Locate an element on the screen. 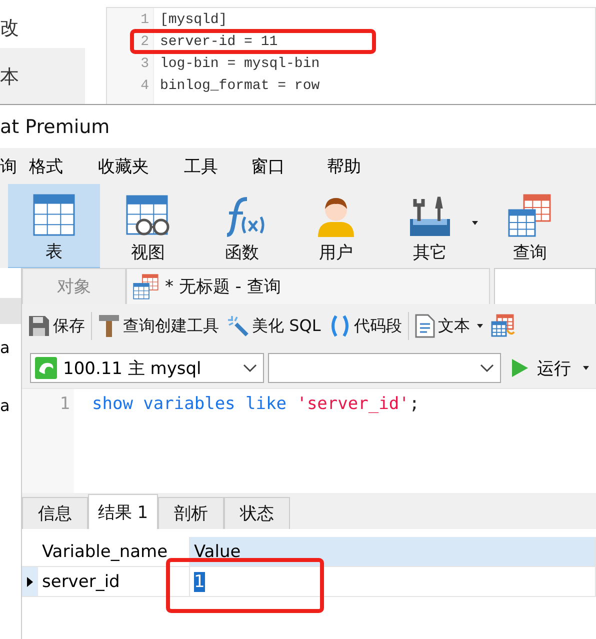 This screenshot has height=639, width=596. parentheses-icon is located at coordinates (339, 326).